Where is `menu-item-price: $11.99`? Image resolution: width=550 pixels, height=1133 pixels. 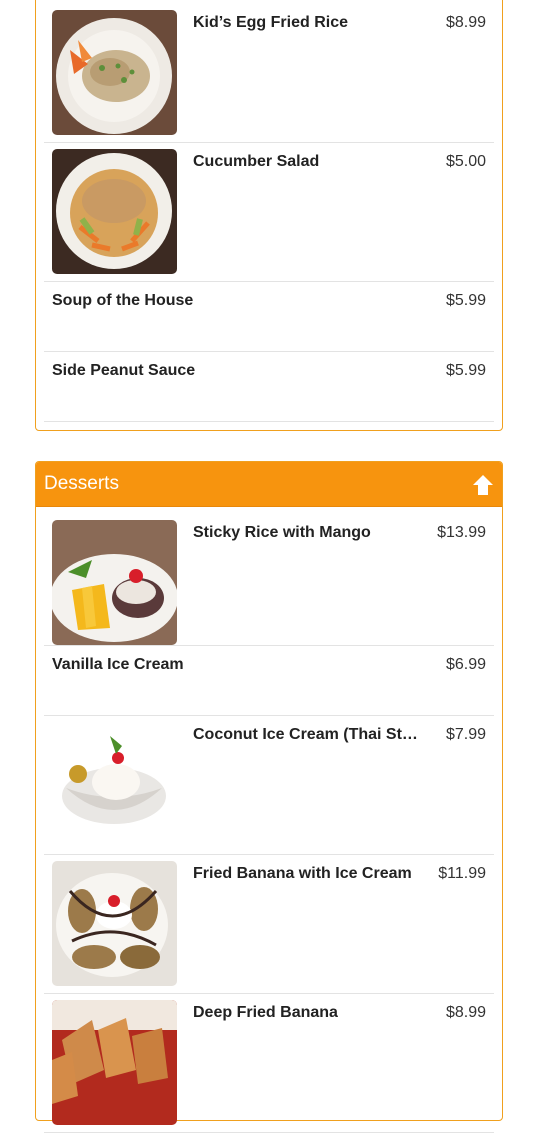
menu-item-price: $11.99 is located at coordinates (462, 873).